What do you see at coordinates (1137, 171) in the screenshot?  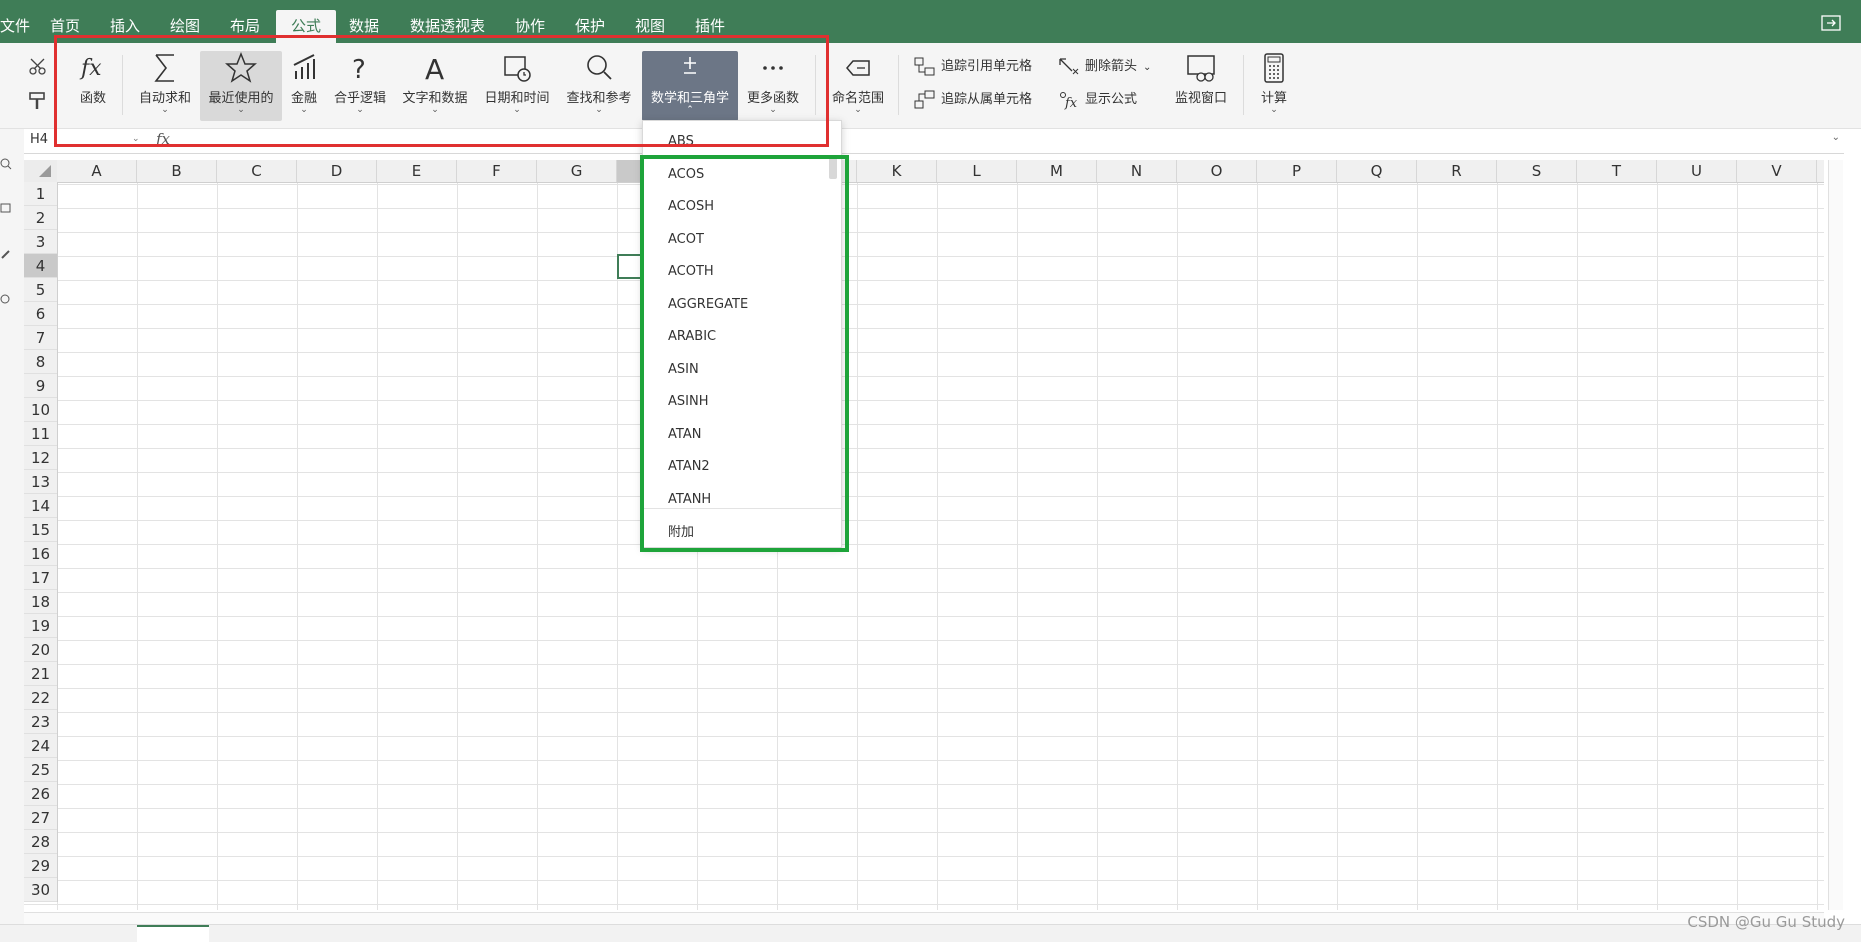 I see `column-header: N` at bounding box center [1137, 171].